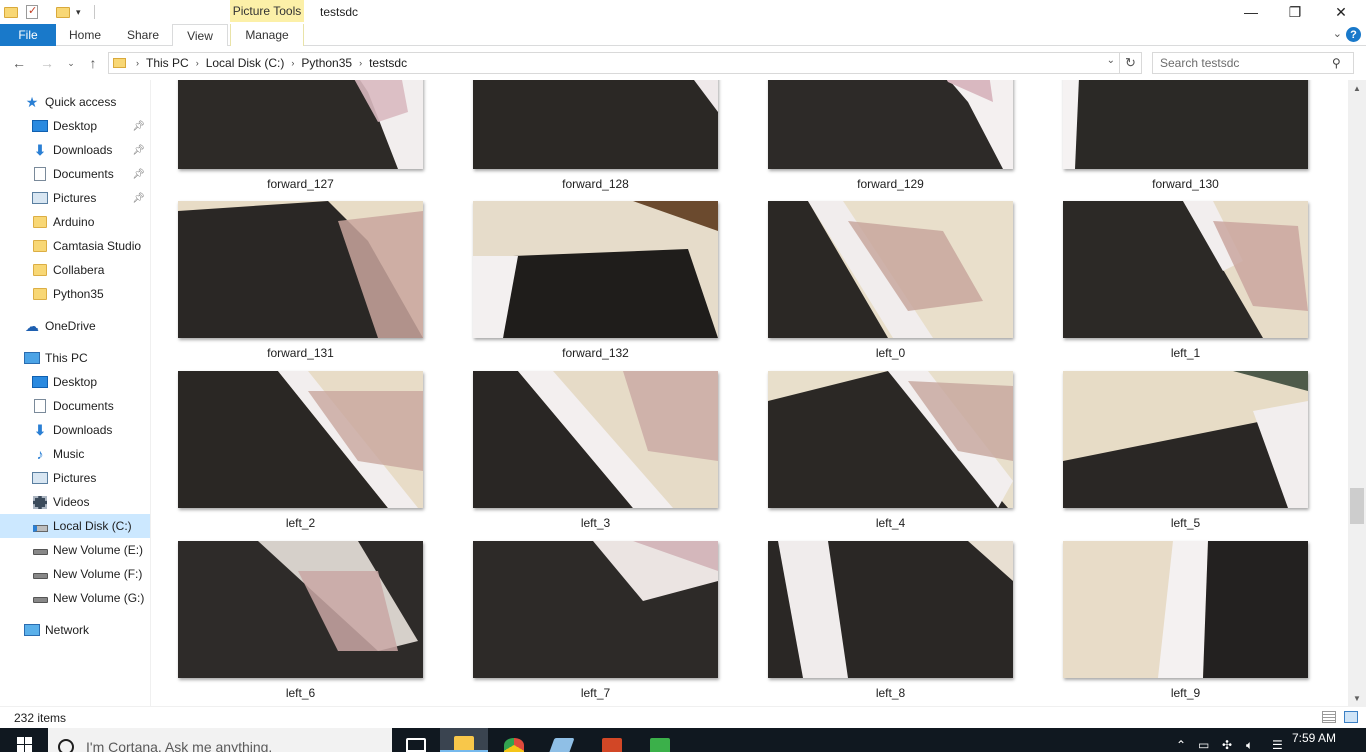 The height and width of the screenshot is (752, 1366). Describe the element at coordinates (890, 693) in the screenshot. I see `file-name: left_8` at that location.